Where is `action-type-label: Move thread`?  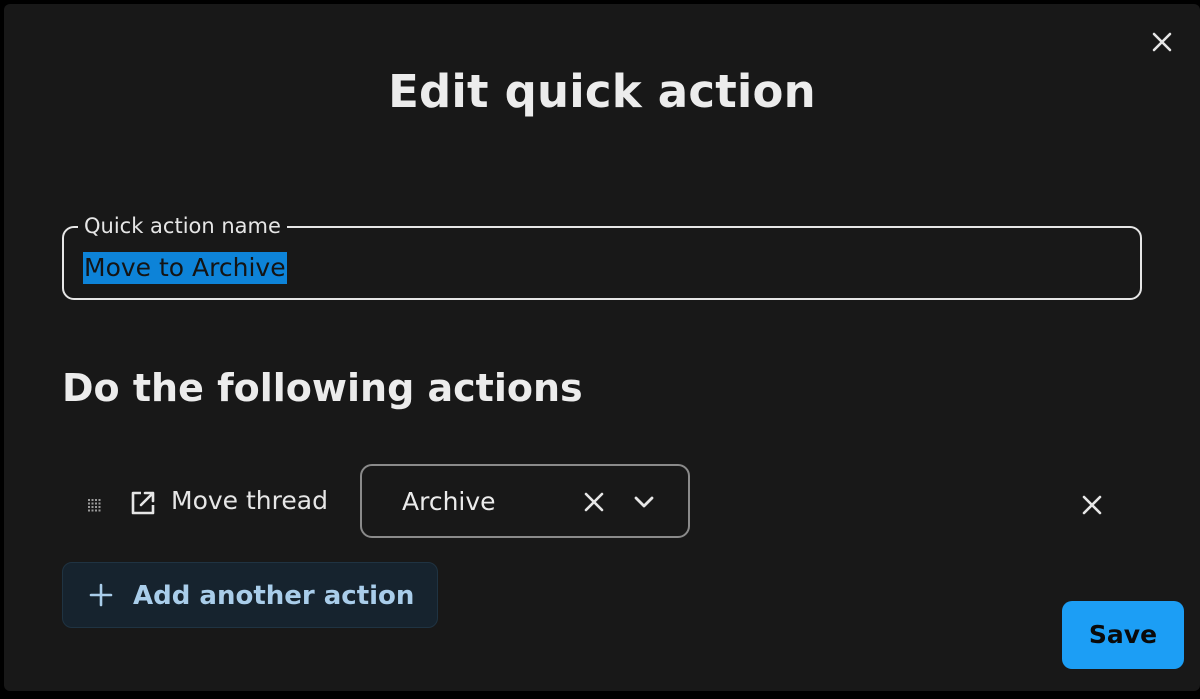
action-type-label: Move thread is located at coordinates (249, 500).